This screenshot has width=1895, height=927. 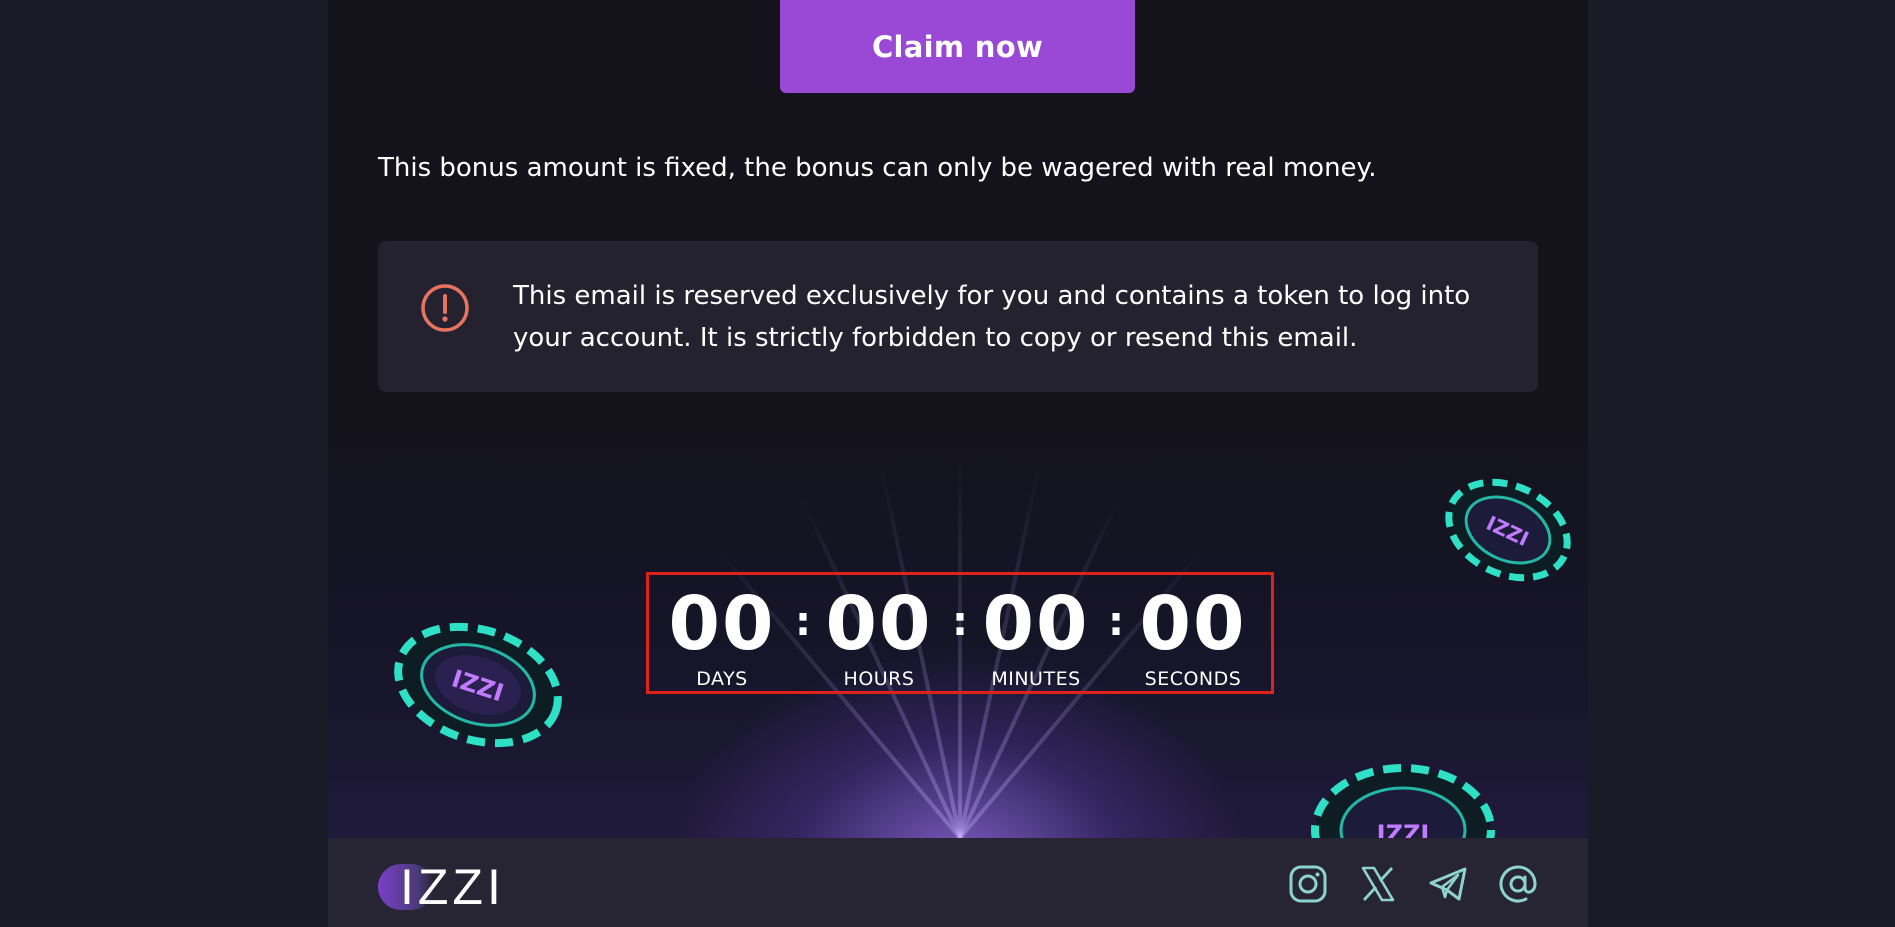 What do you see at coordinates (957, 46) in the screenshot?
I see `claim-now-button: Claim now` at bounding box center [957, 46].